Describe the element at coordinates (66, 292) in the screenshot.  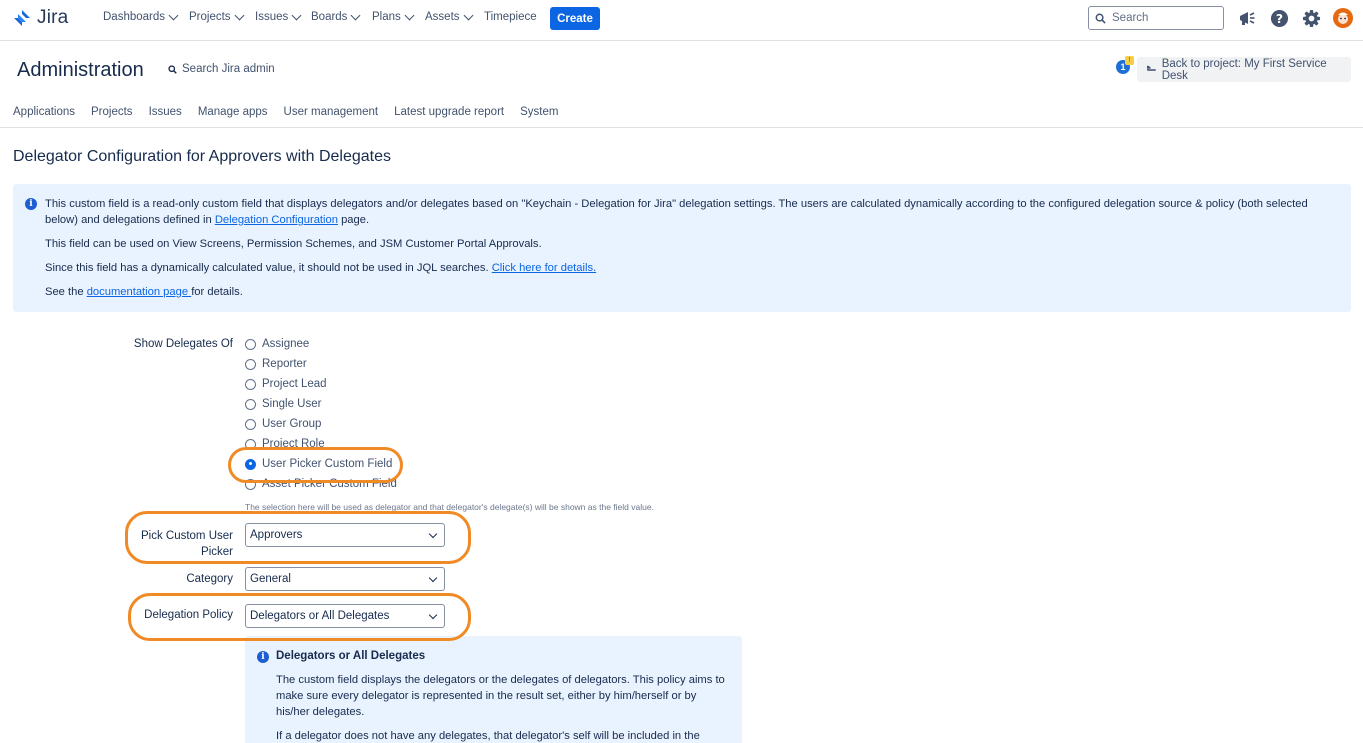
I see `info-line-5-text: See the` at that location.